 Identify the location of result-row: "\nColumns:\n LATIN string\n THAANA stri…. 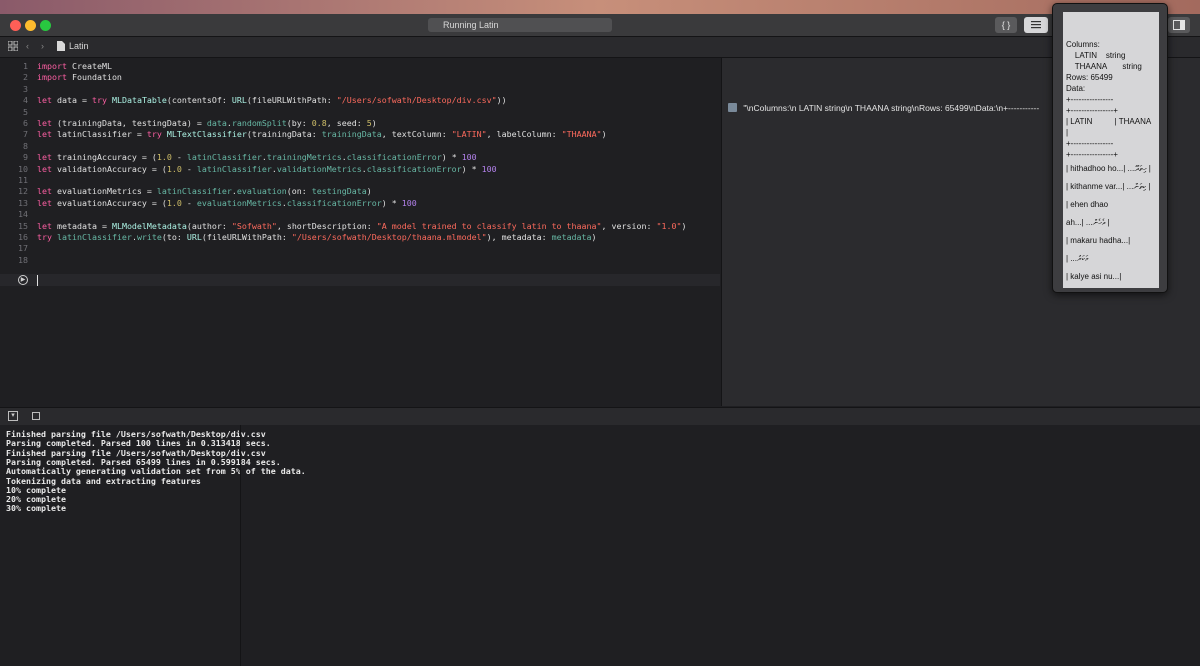
(898, 109).